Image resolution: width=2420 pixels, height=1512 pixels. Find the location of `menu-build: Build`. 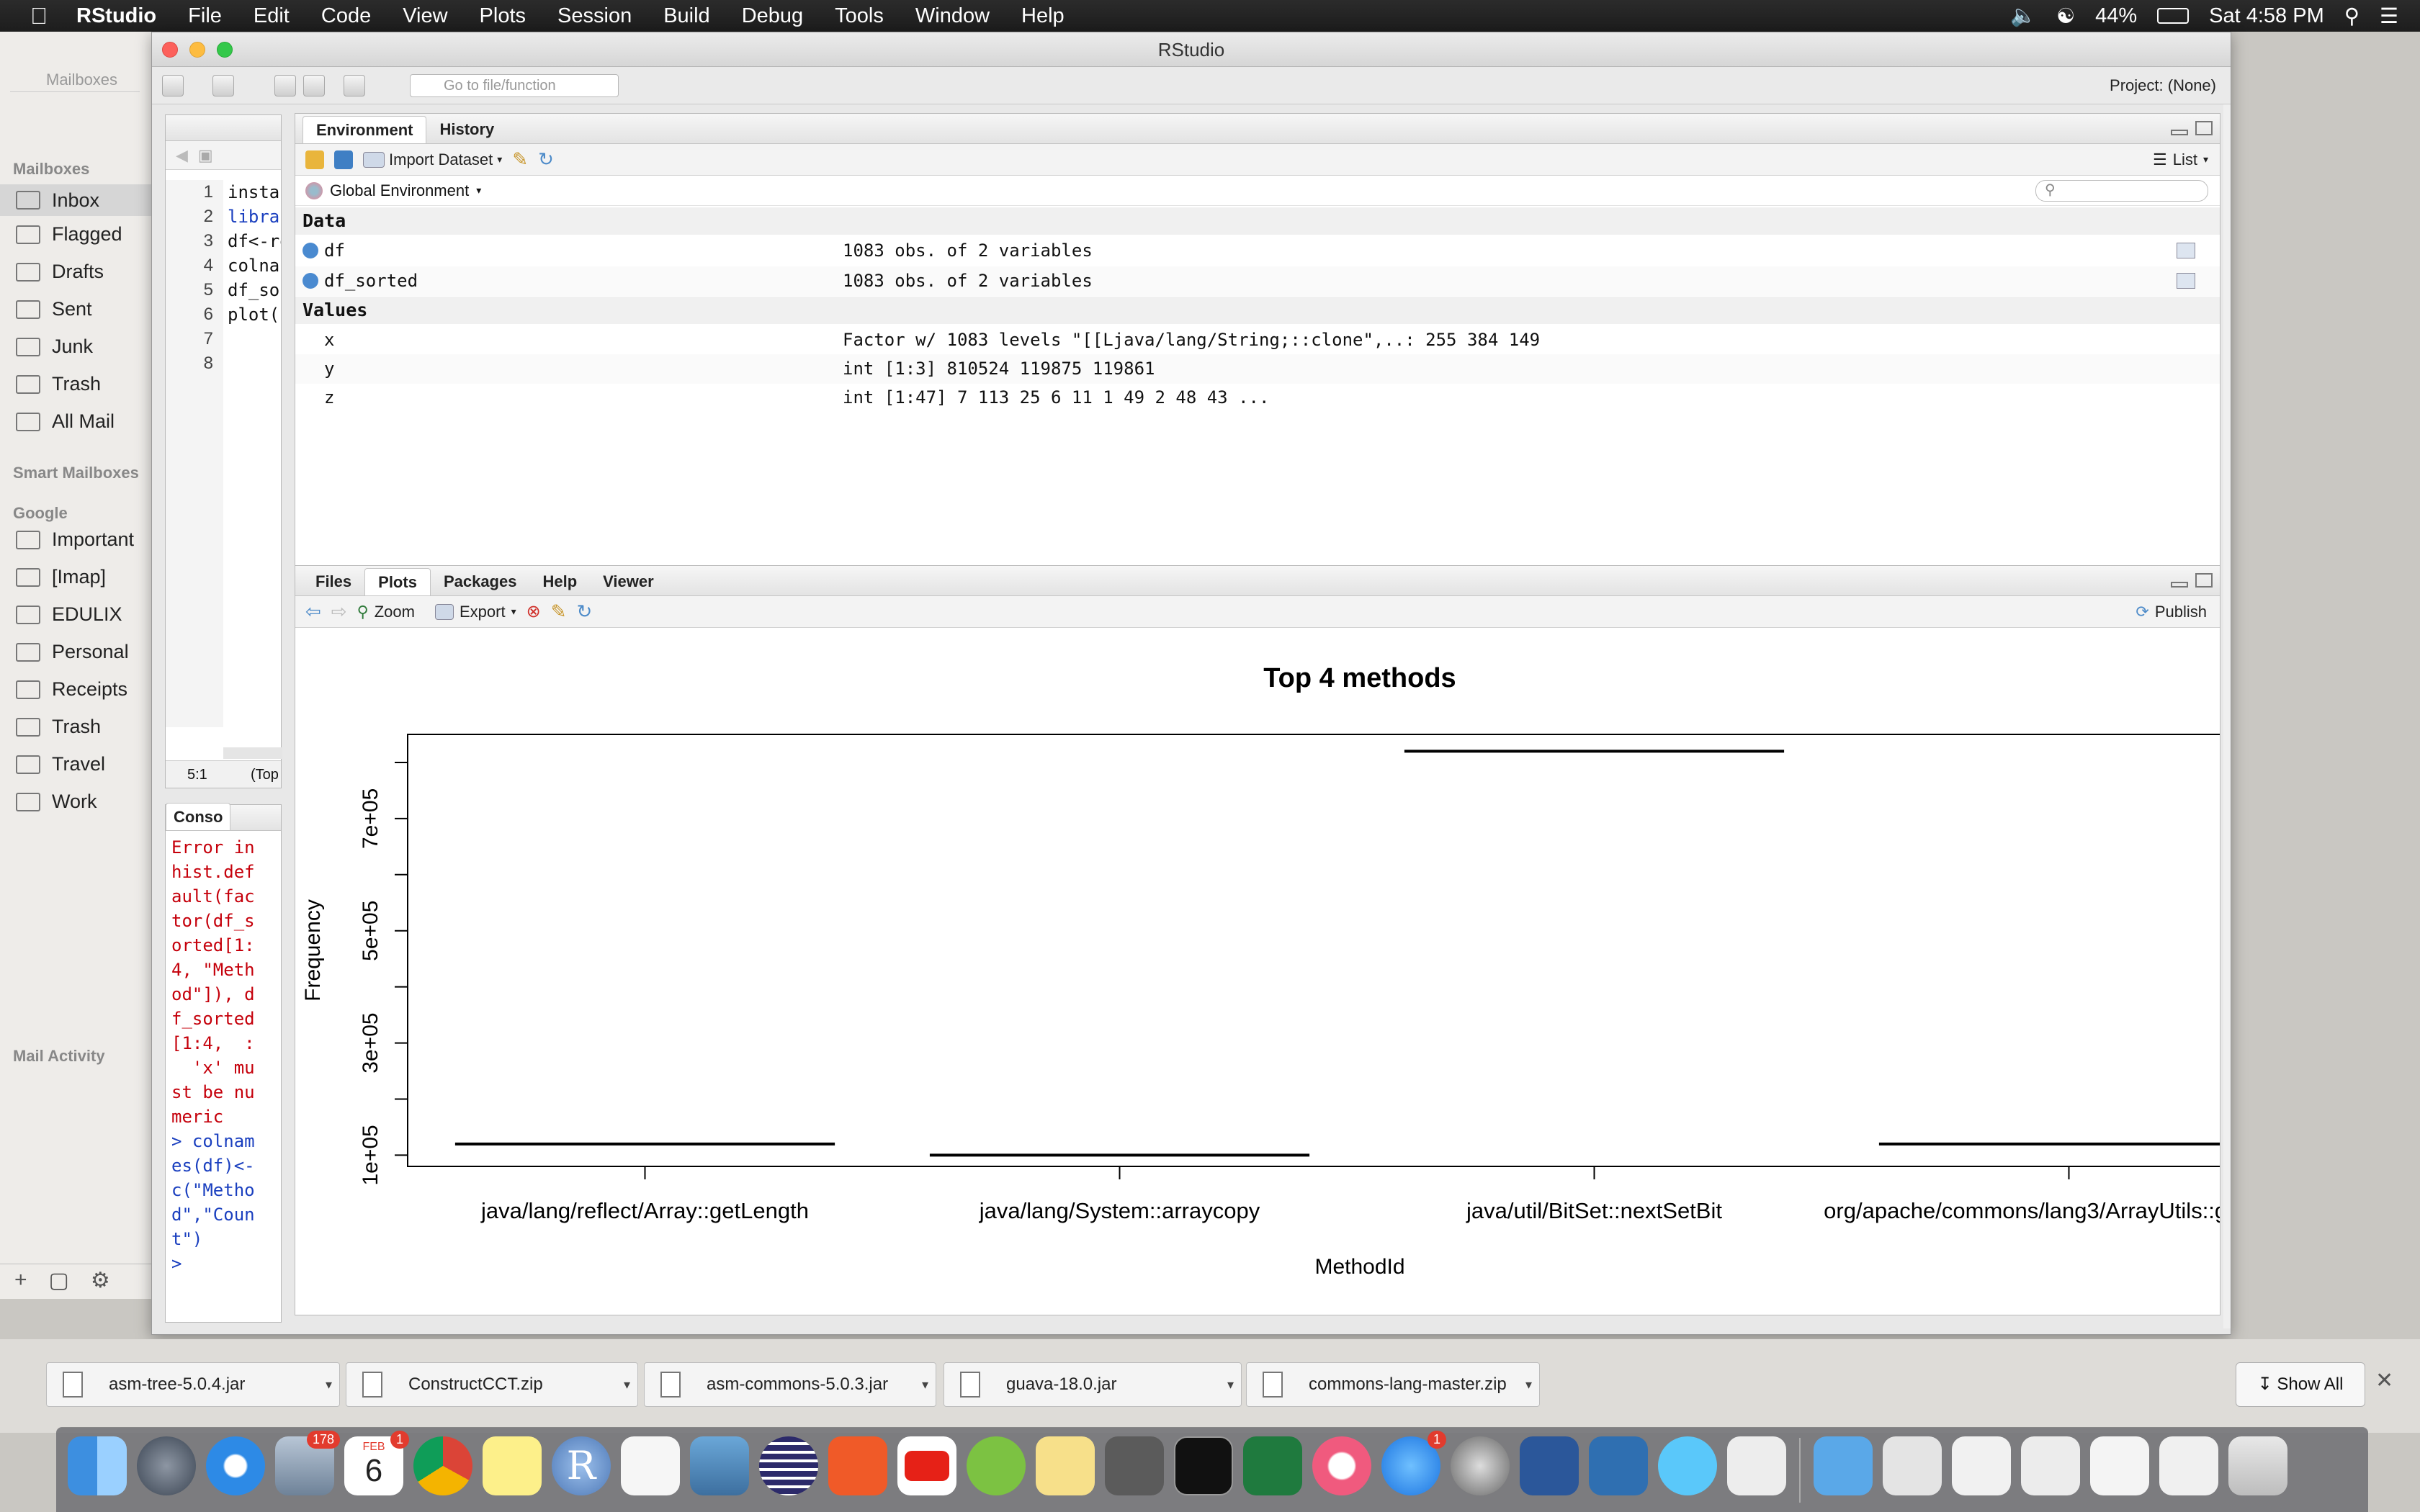

menu-build: Build is located at coordinates (686, 16).